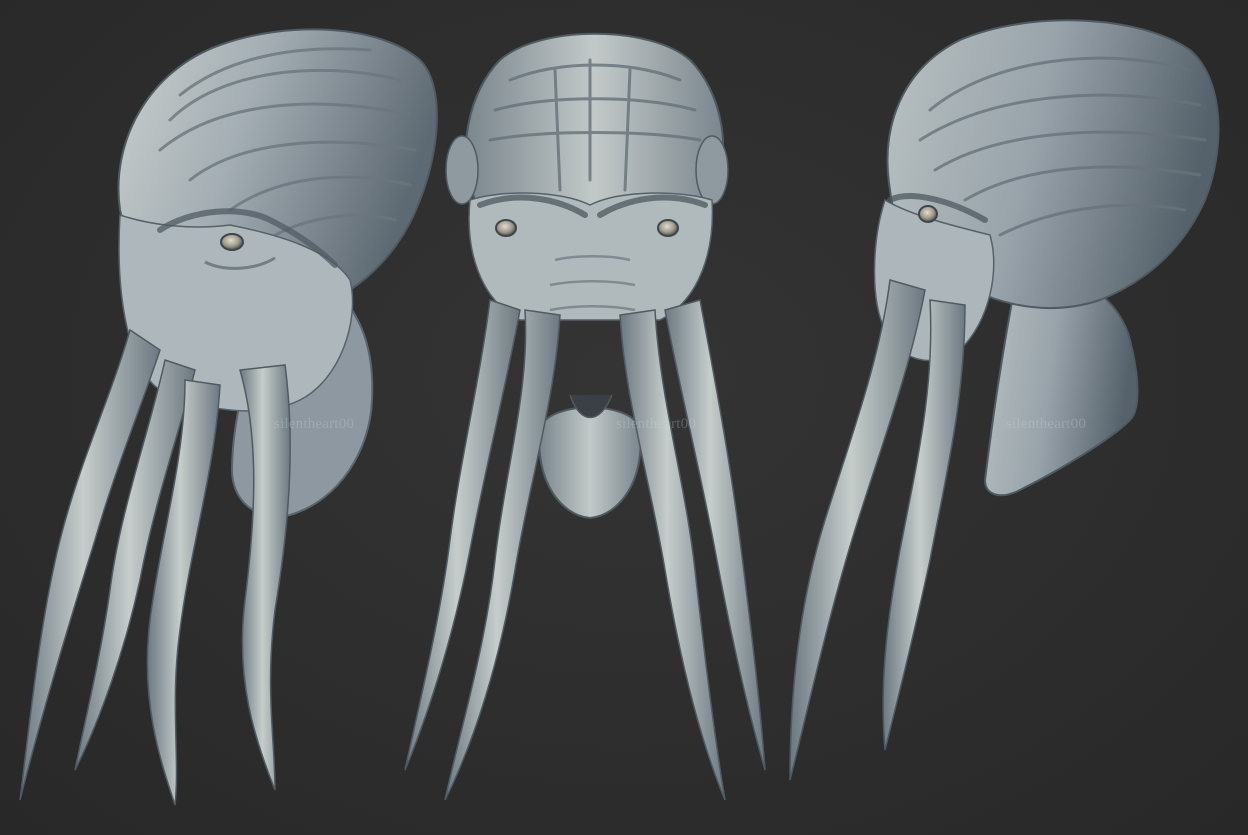 The height and width of the screenshot is (835, 1248). Describe the element at coordinates (877, 530) in the screenshot. I see `tentacles-side-view` at that location.